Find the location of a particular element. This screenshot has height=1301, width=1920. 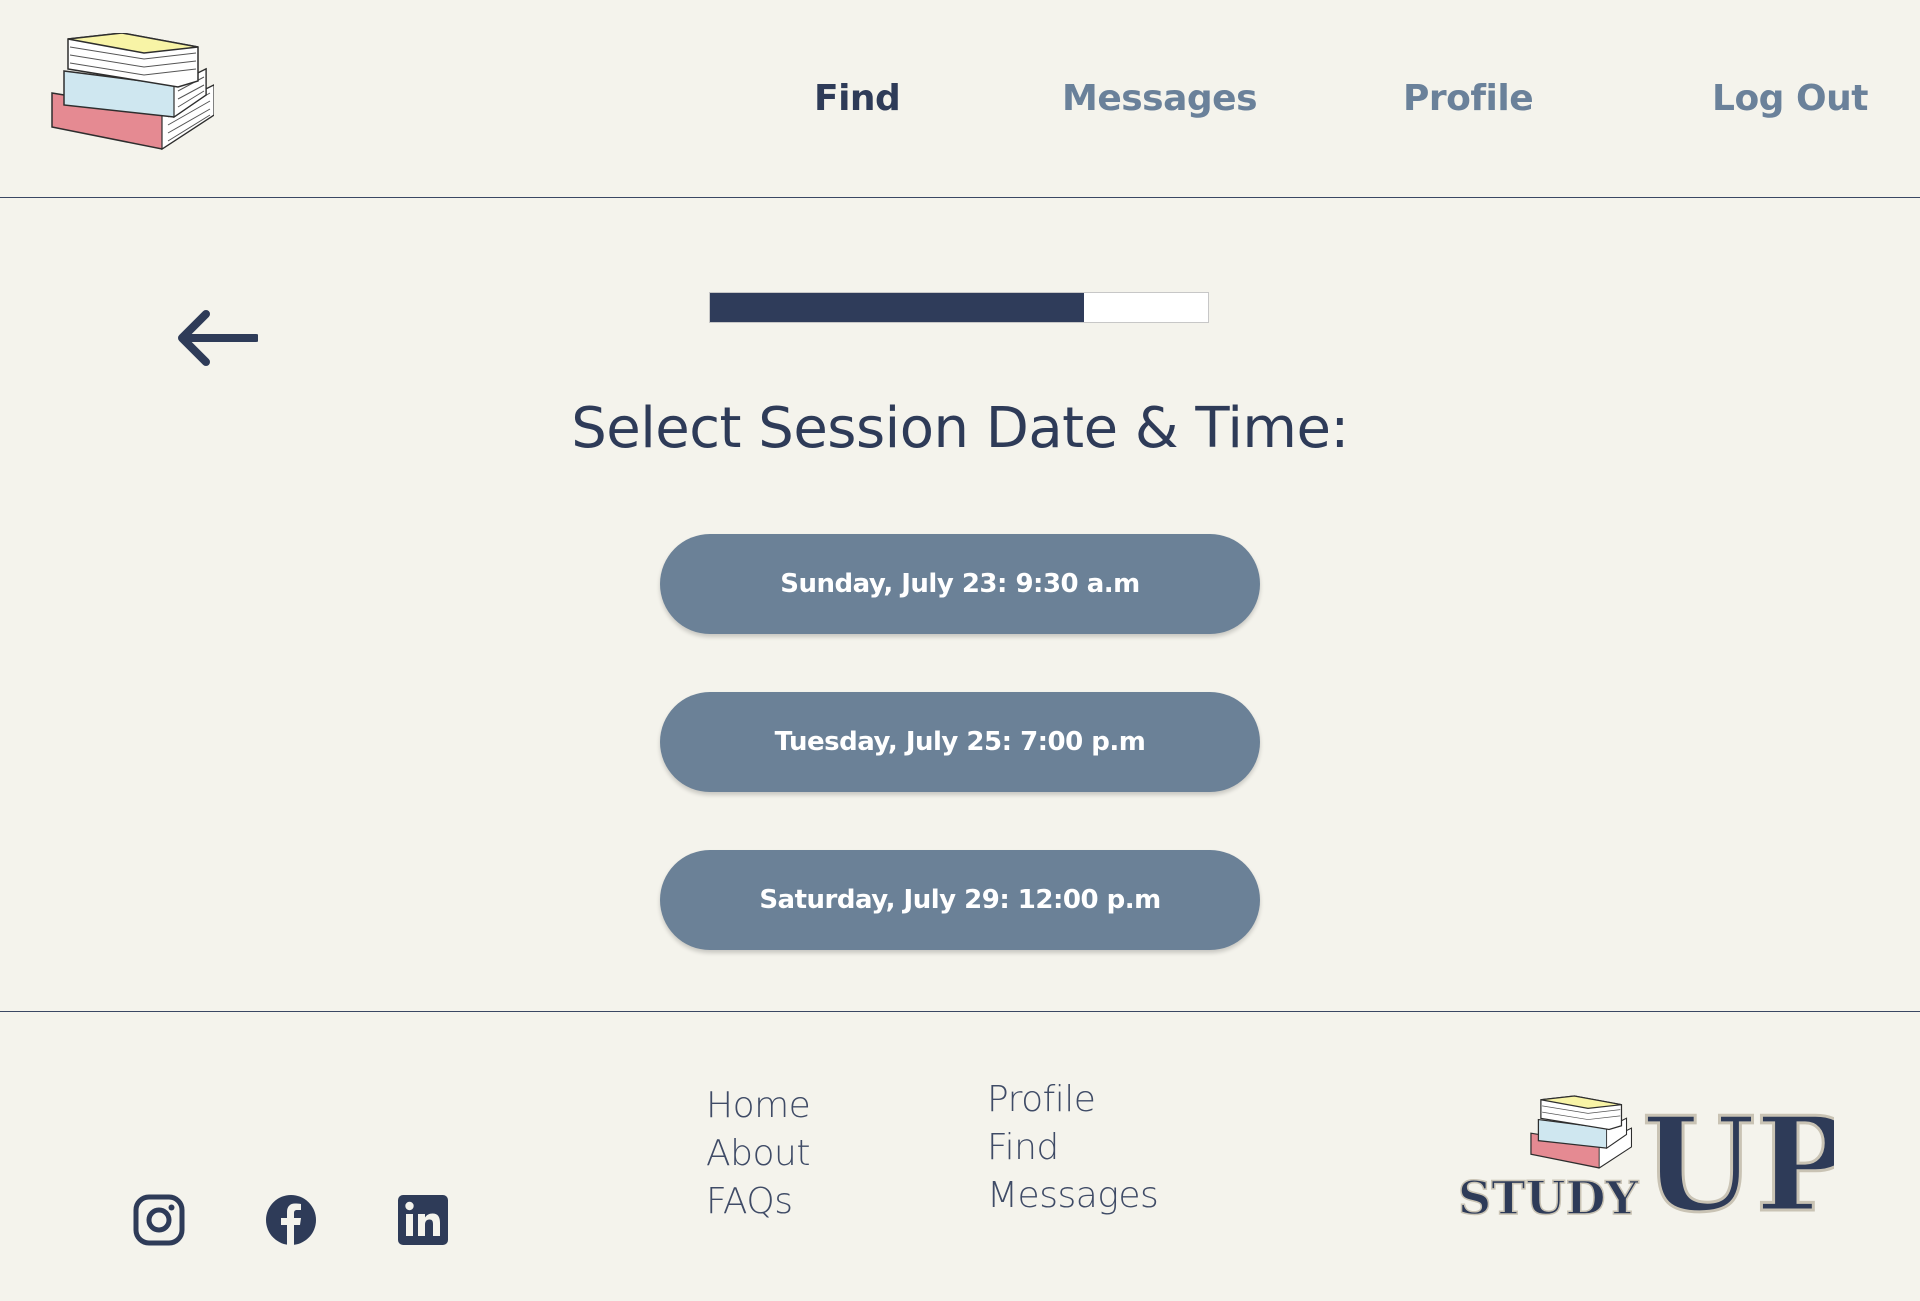

nav-profile: Profile is located at coordinates (1468, 98).